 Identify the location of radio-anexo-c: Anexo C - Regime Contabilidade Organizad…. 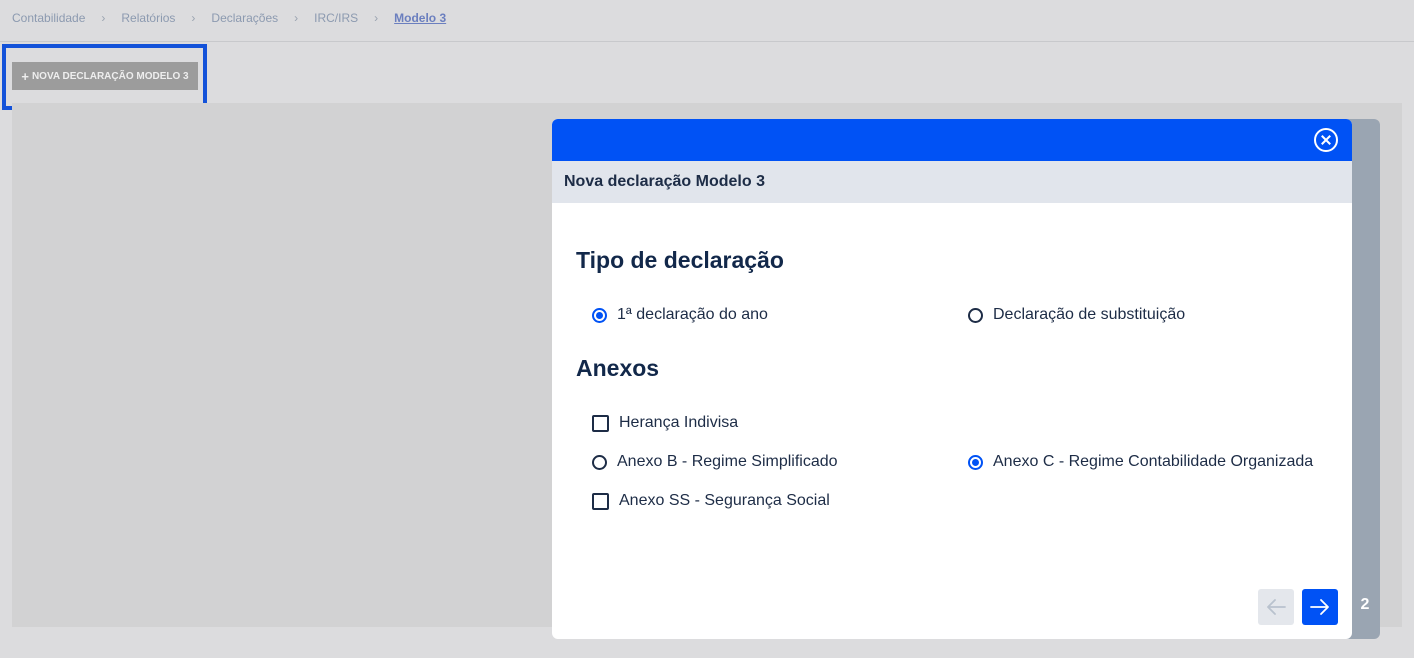
(1140, 462).